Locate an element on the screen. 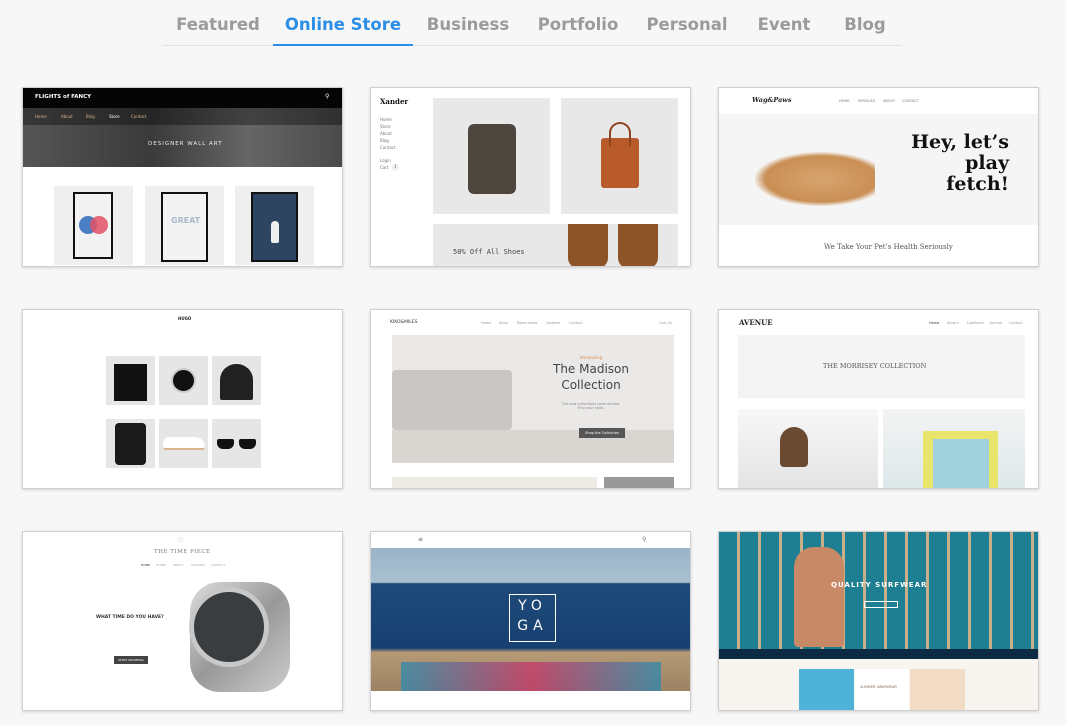 This screenshot has width=1066, height=725. logo: Wag&Paws is located at coordinates (772, 100).